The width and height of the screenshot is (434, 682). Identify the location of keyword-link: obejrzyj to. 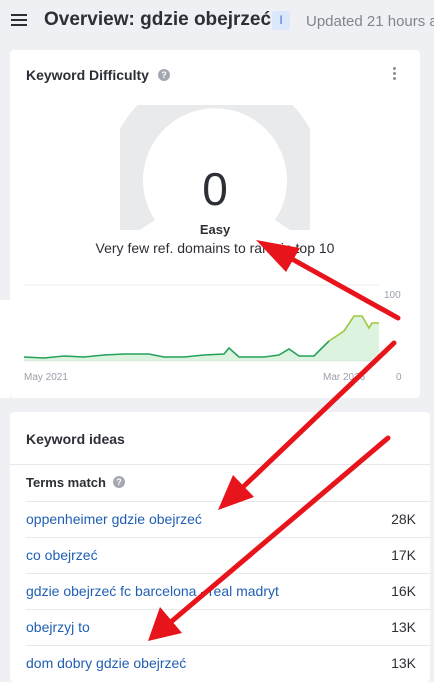
(58, 627).